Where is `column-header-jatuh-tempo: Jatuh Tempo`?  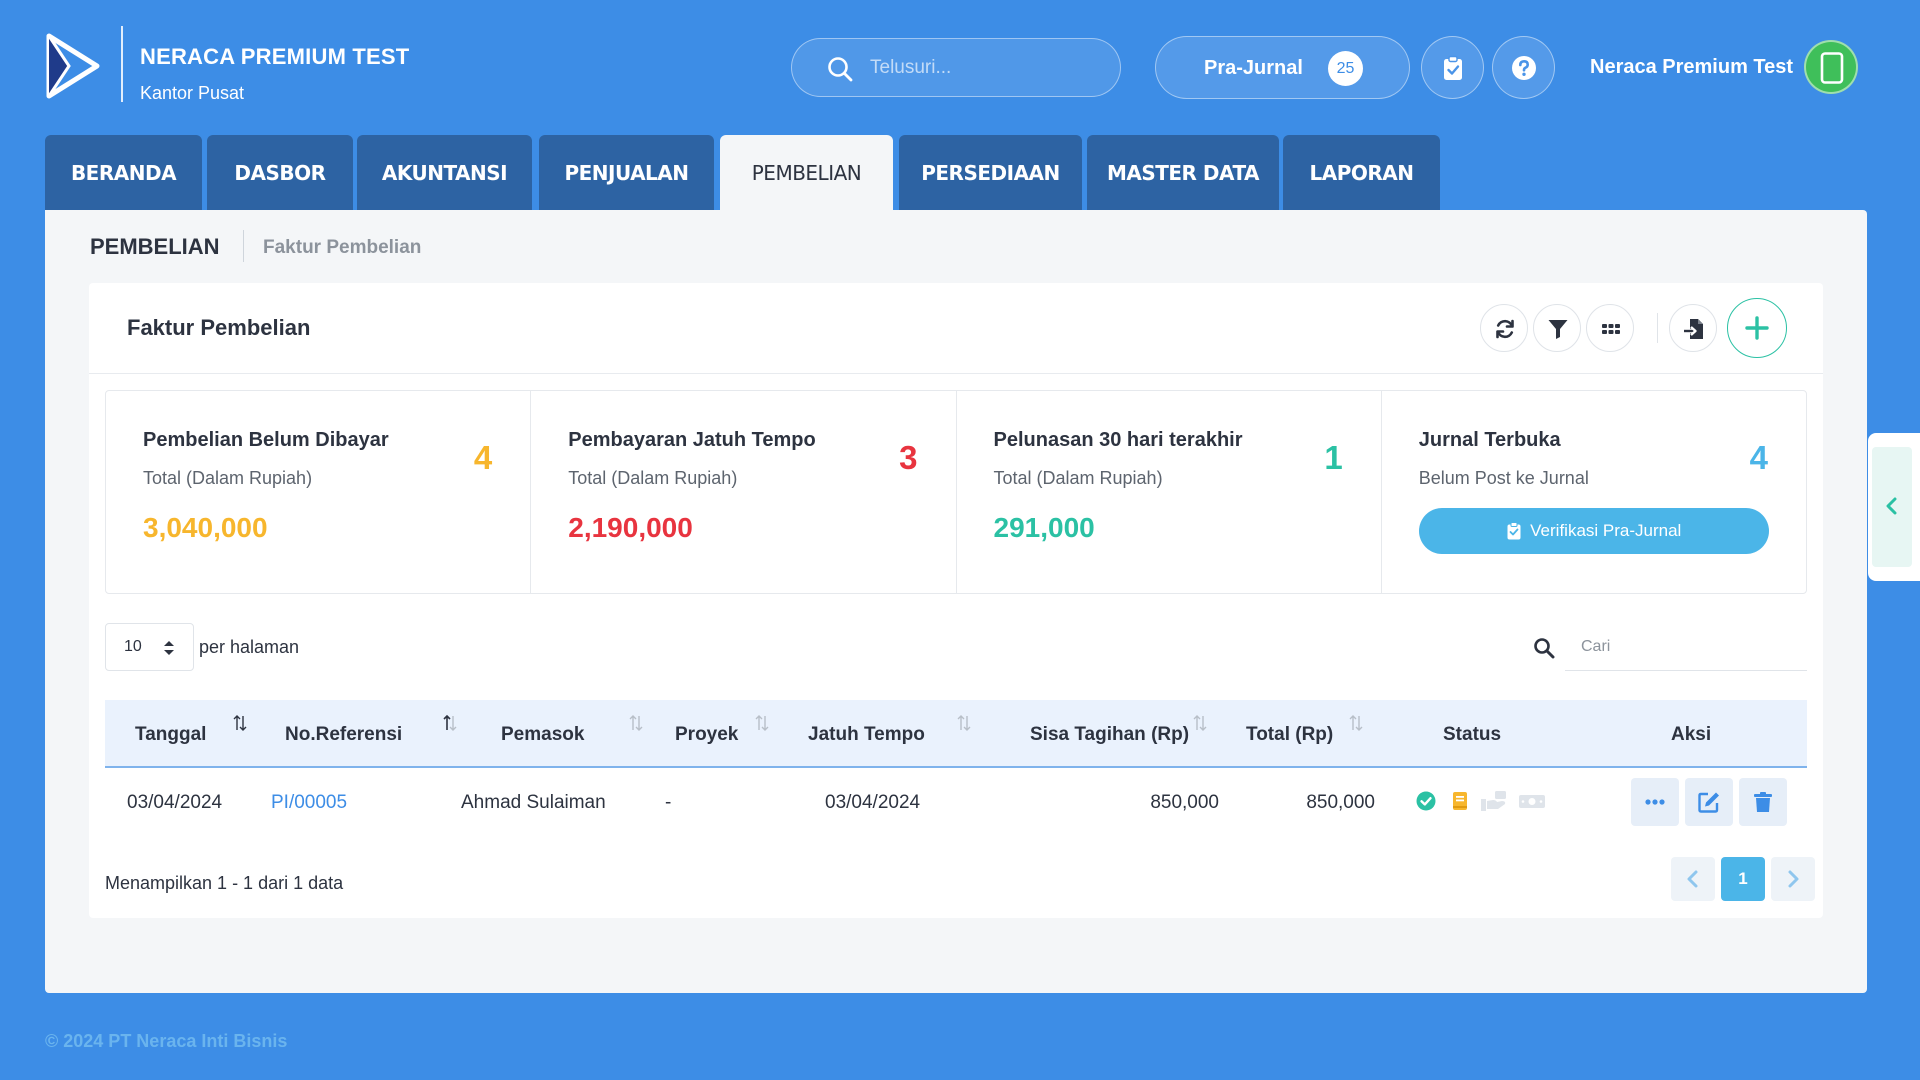
column-header-jatuh-tempo: Jatuh Tempo is located at coordinates (866, 735).